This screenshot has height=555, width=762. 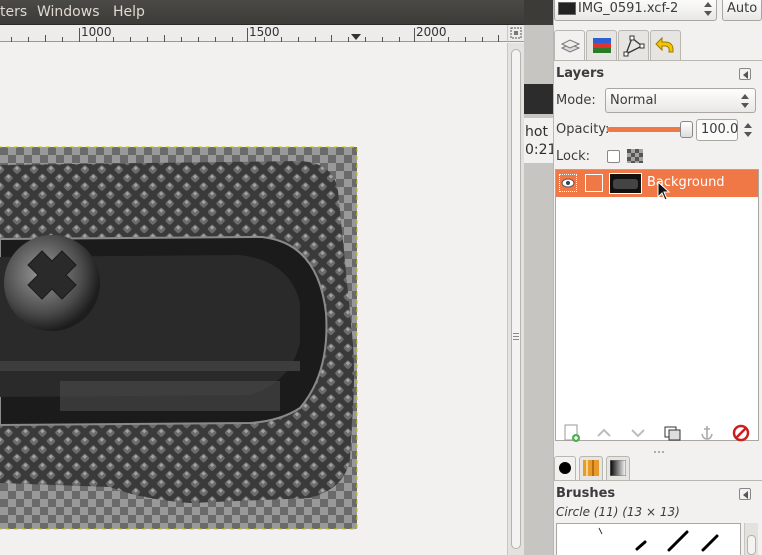 I want to click on channels-icon, so click(x=602, y=45).